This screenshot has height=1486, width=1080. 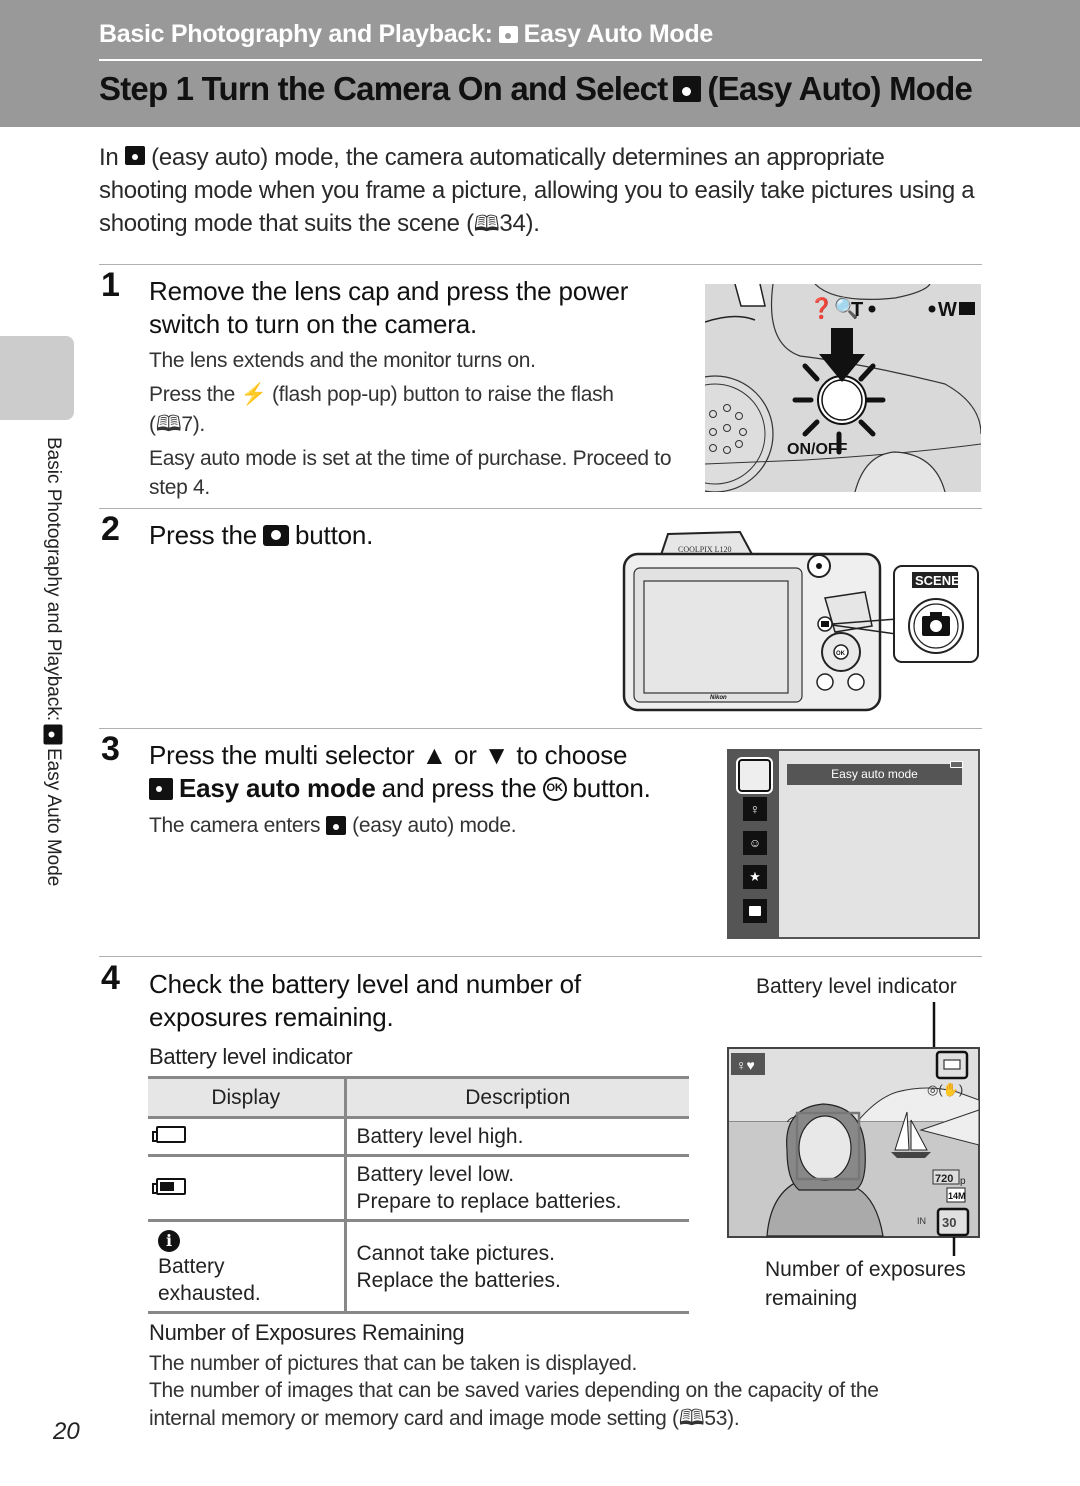 What do you see at coordinates (53, 579) in the screenshot?
I see `side-label-prefix: Basic Photography and Playback:` at bounding box center [53, 579].